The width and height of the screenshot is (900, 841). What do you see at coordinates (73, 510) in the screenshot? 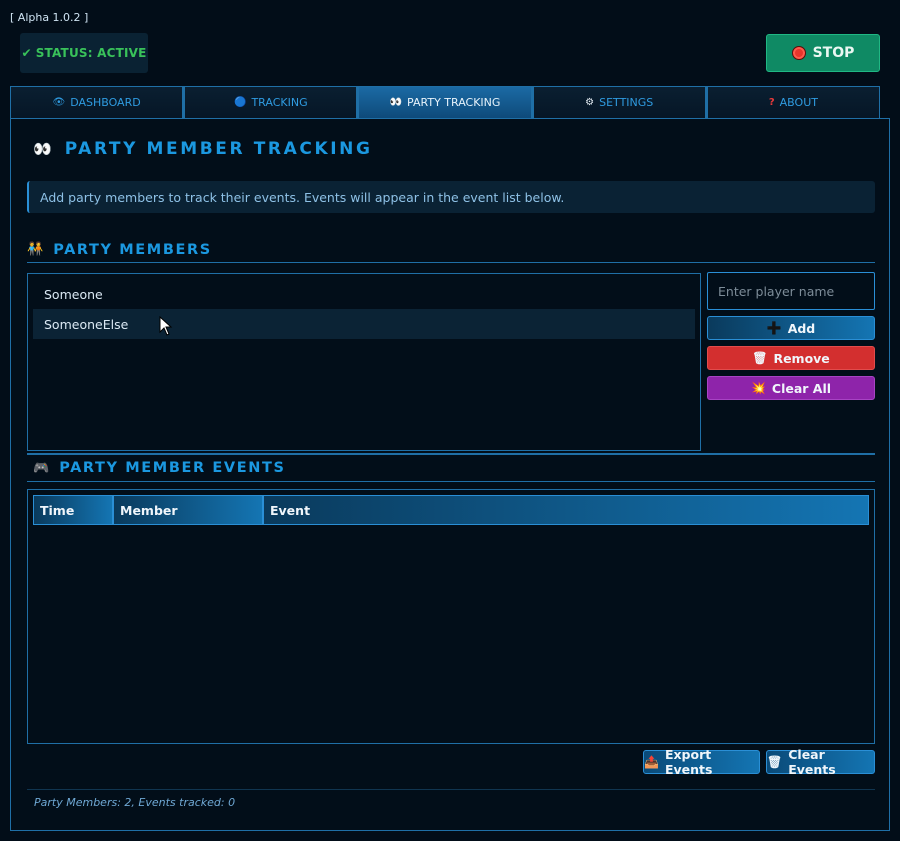
I see `column-header-time: Time` at bounding box center [73, 510].